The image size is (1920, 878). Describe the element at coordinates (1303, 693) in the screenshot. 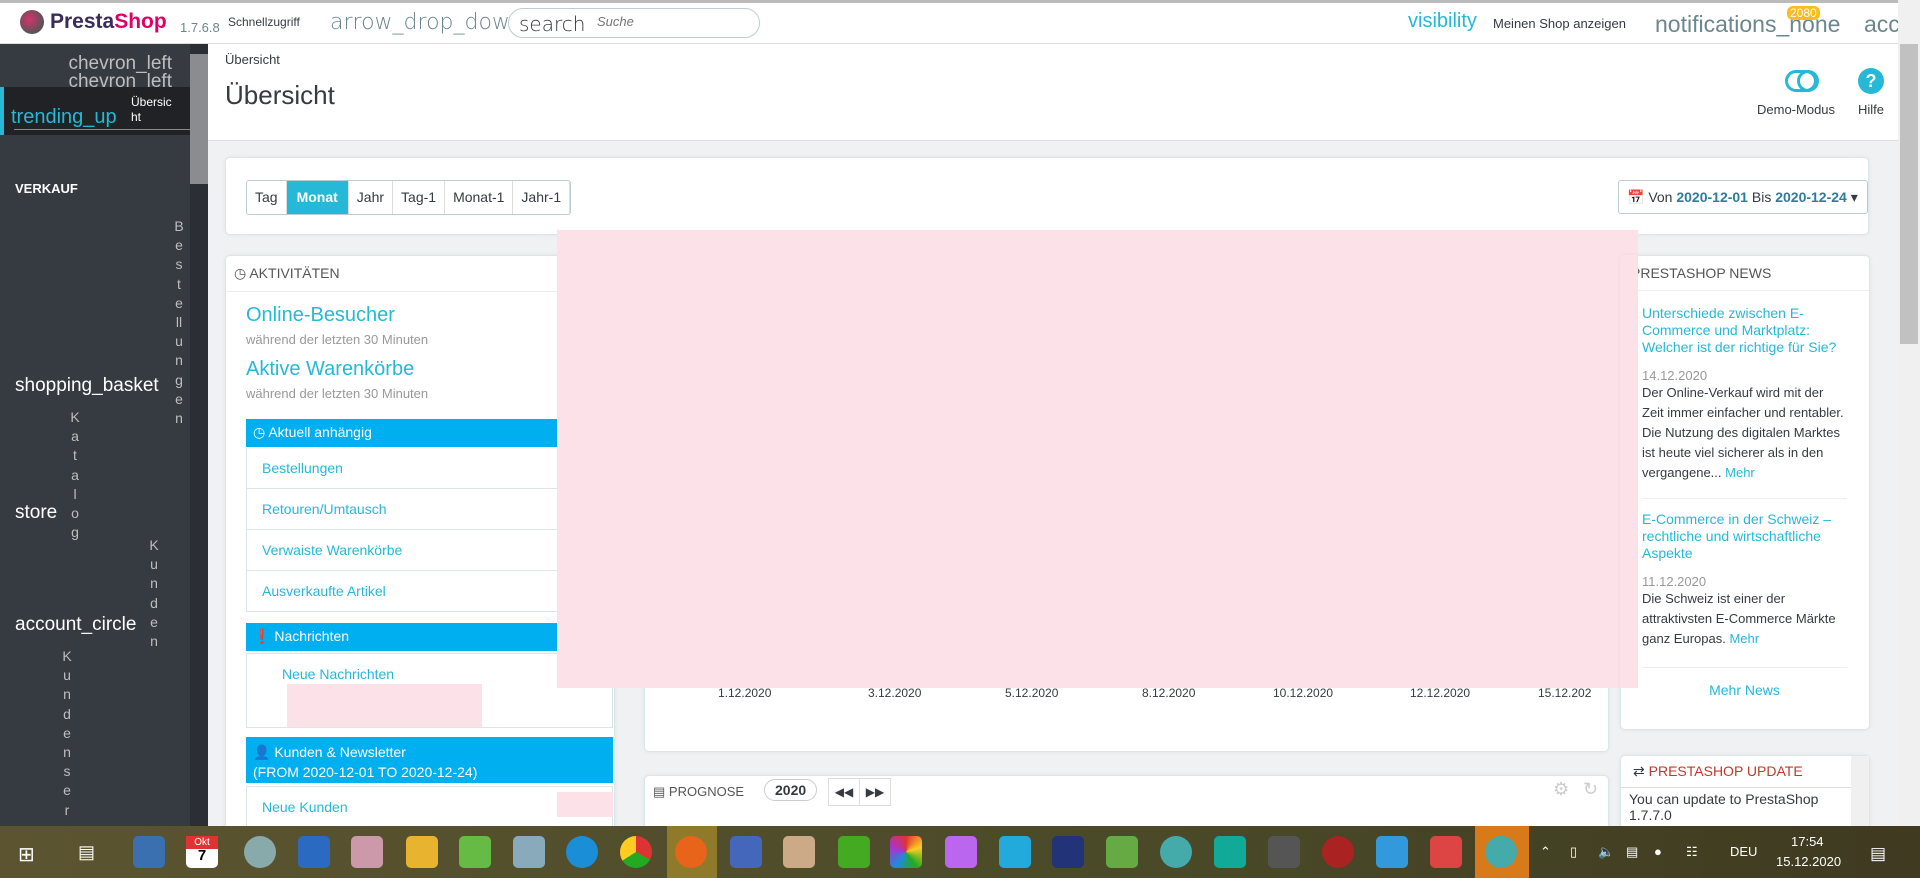

I see `x-tick: 10.12.2020` at that location.